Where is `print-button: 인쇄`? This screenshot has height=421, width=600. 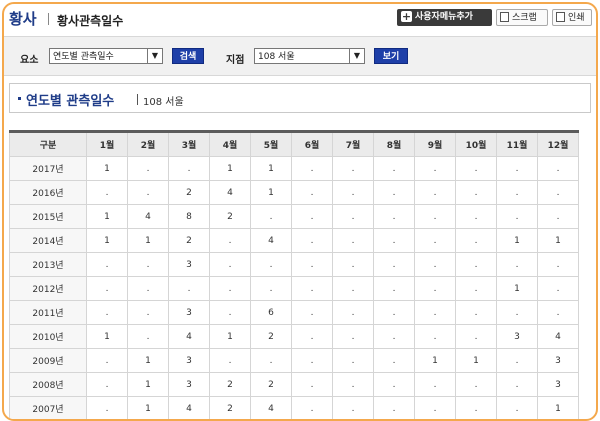 print-button: 인쇄 is located at coordinates (572, 17).